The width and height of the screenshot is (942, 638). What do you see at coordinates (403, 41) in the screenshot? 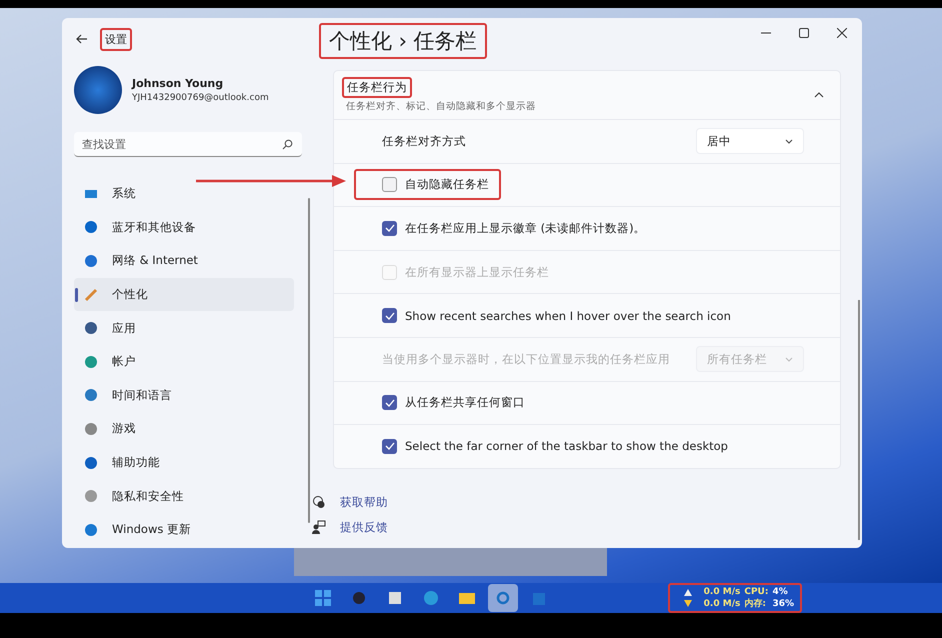
I see `page-breadcrumb: 个性化 › 任务栏` at bounding box center [403, 41].